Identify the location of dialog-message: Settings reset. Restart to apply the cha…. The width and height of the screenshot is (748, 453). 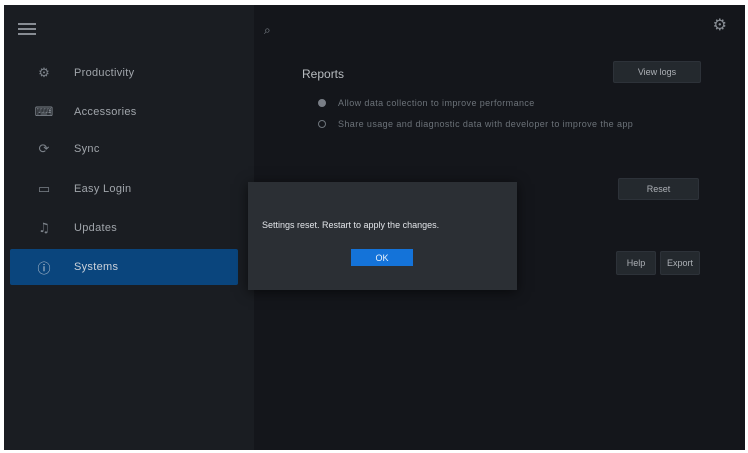
(351, 225).